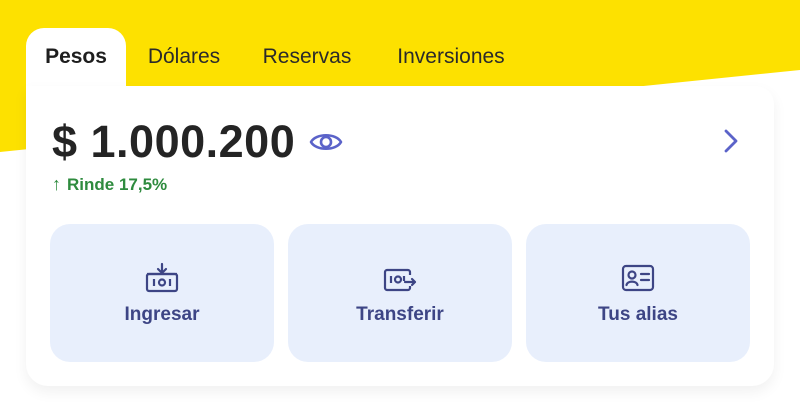 The height and width of the screenshot is (419, 800). What do you see at coordinates (400, 314) in the screenshot?
I see `transfer-label: Transferir` at bounding box center [400, 314].